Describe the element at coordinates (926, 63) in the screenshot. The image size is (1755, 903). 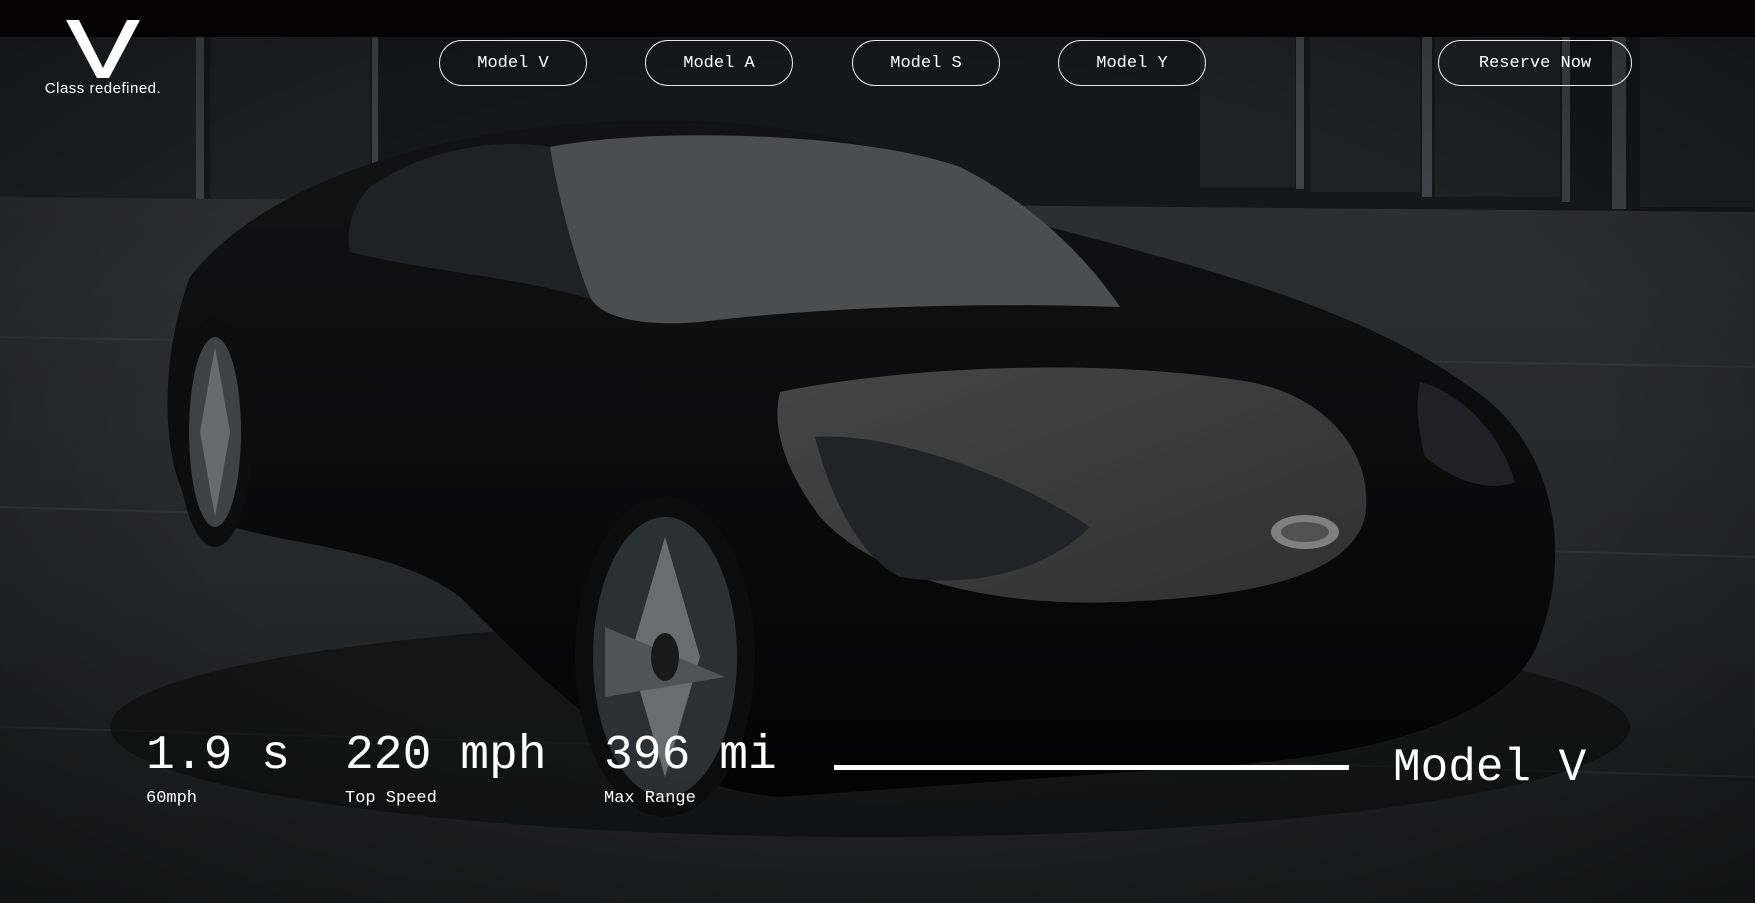
I see `nav-model-s-button: Model S` at that location.